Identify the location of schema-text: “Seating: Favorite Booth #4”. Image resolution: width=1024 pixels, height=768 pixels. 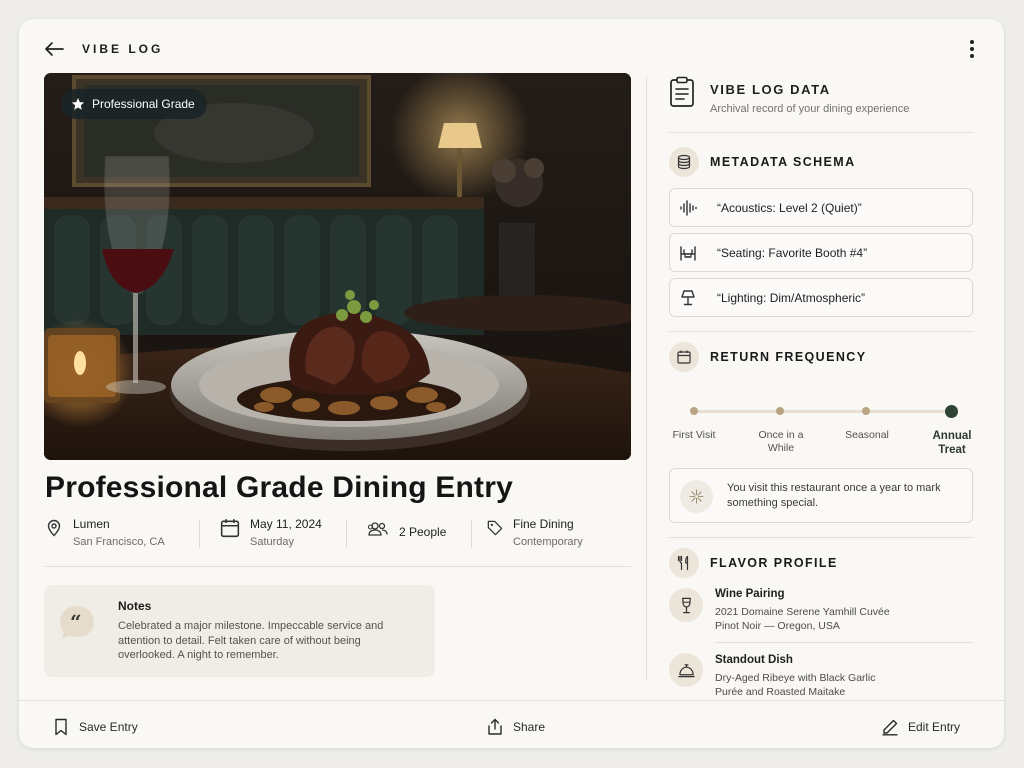
(792, 252).